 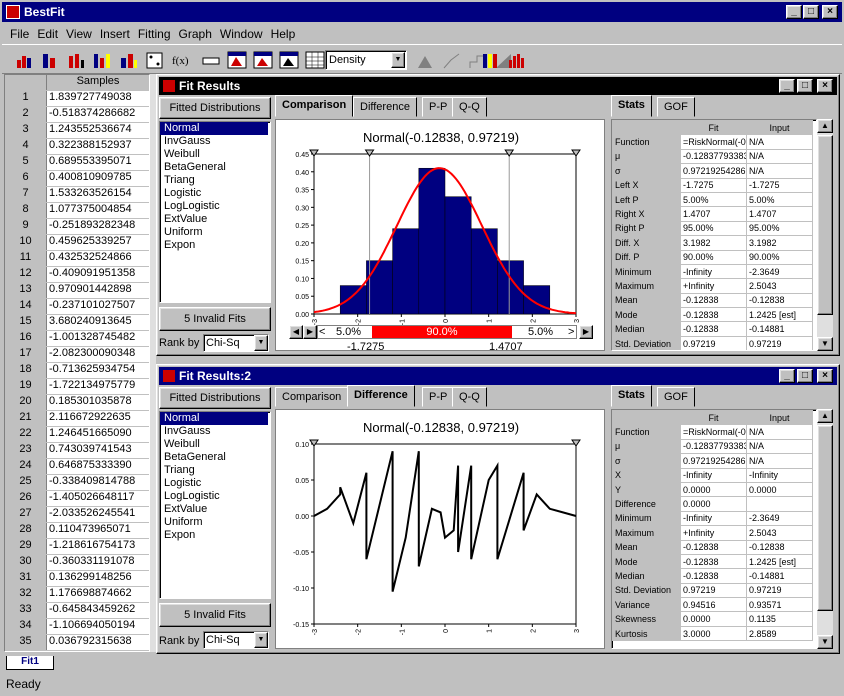 I want to click on stats-value: 0.1135, so click(x=779, y=619).